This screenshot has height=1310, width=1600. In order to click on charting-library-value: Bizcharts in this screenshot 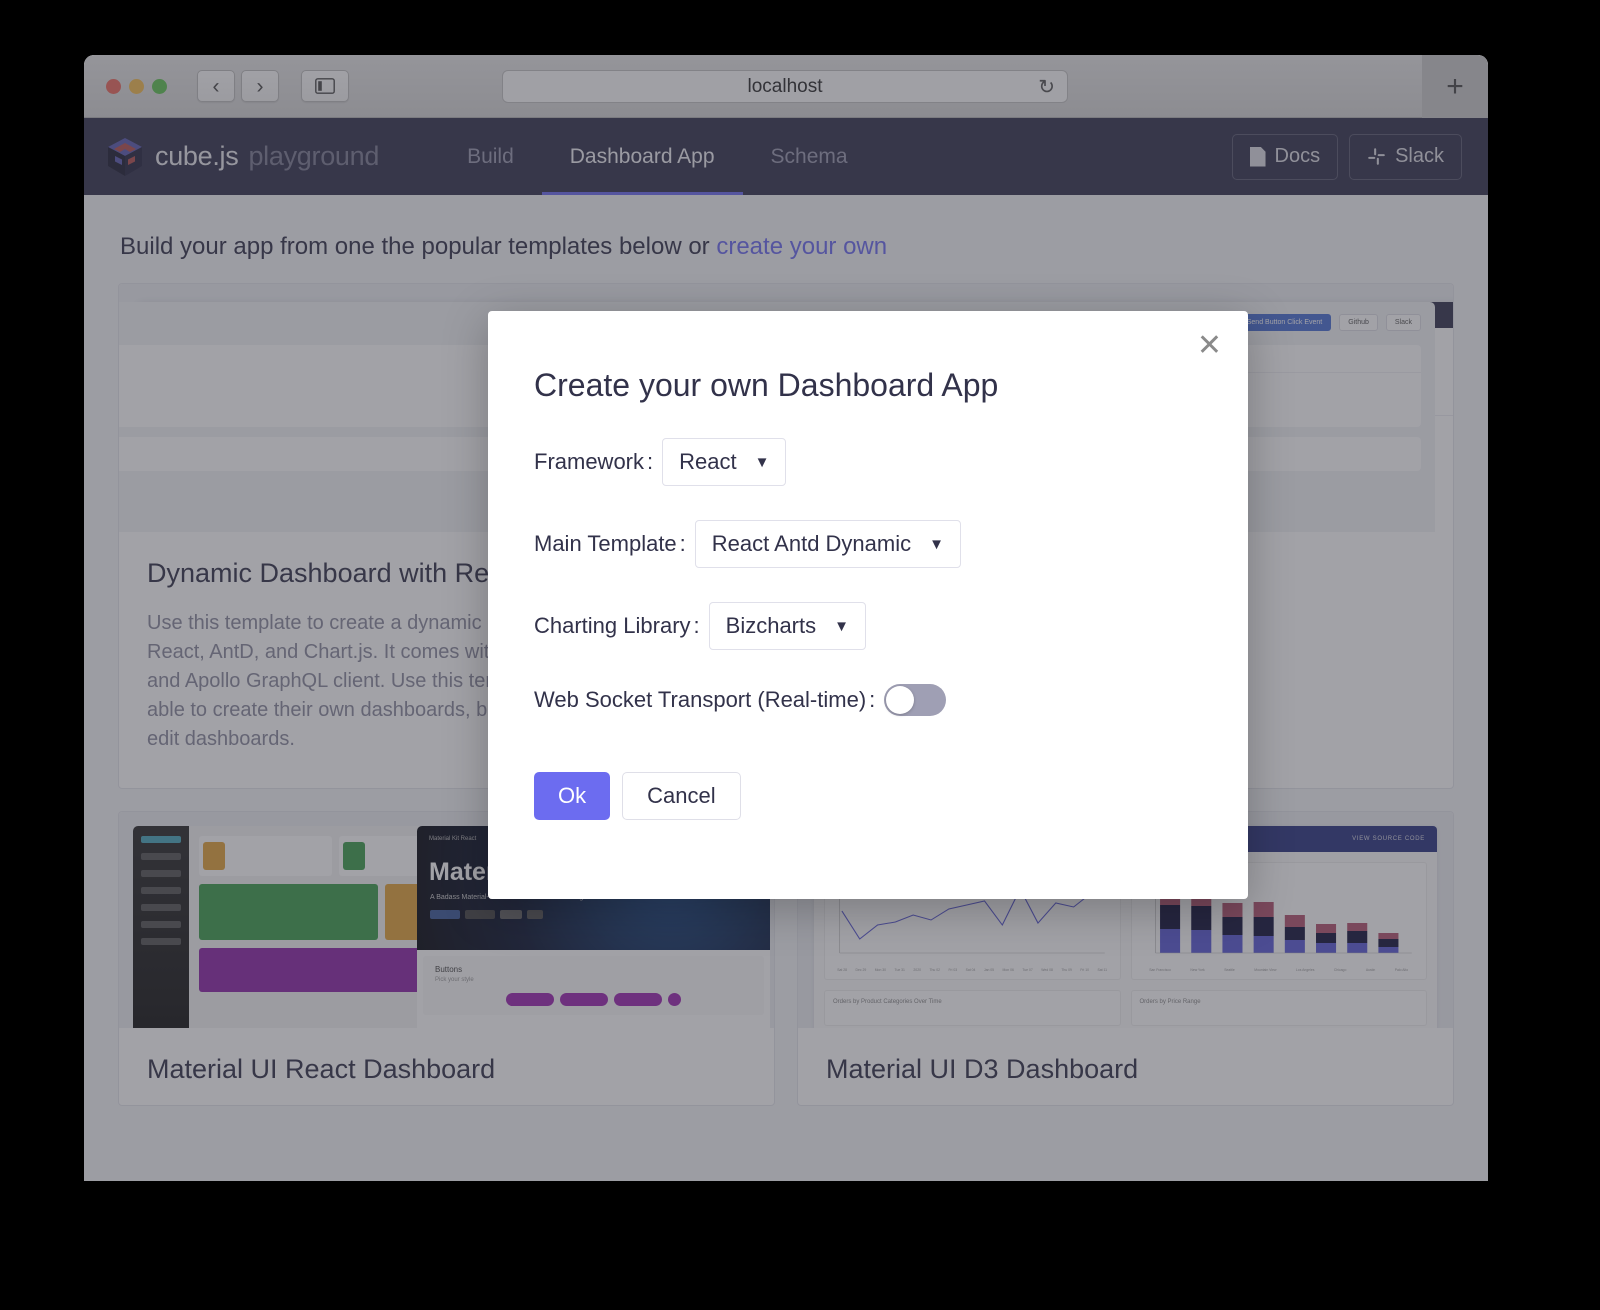, I will do `click(771, 625)`.